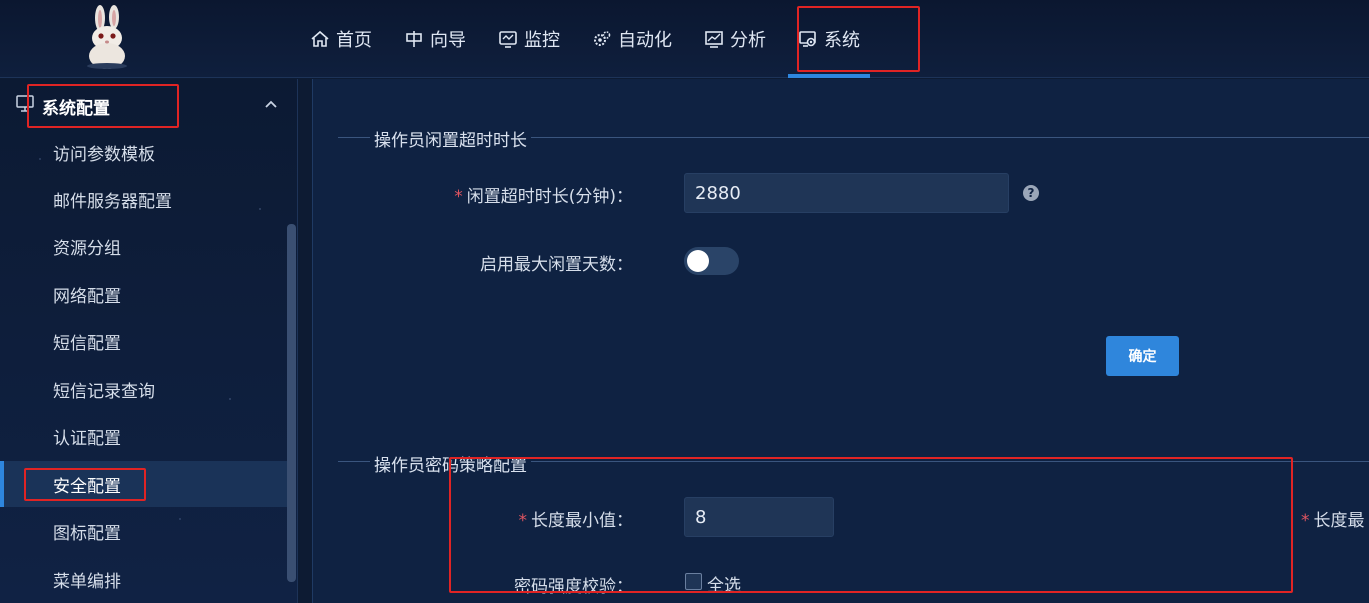 This screenshot has height=603, width=1369. I want to click on confirm-button: 确定, so click(1142, 356).